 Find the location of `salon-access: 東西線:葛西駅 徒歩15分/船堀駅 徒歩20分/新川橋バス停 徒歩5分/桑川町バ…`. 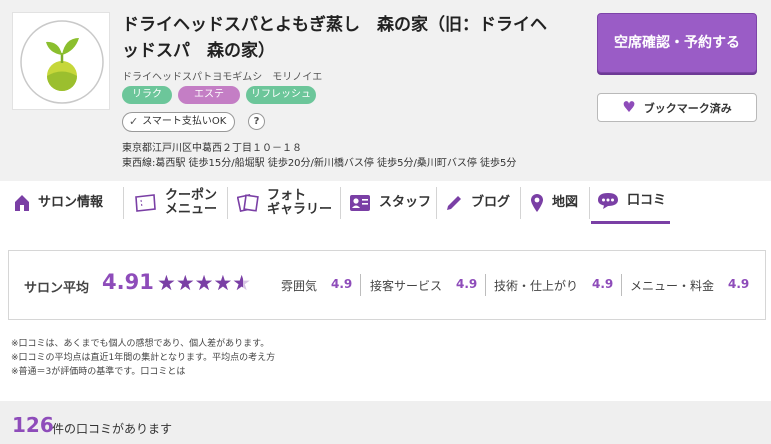

salon-access: 東西線:葛西駅 徒歩15分/船堀駅 徒歩20分/新川橋バス停 徒歩5分/桑川町バ… is located at coordinates (319, 163).